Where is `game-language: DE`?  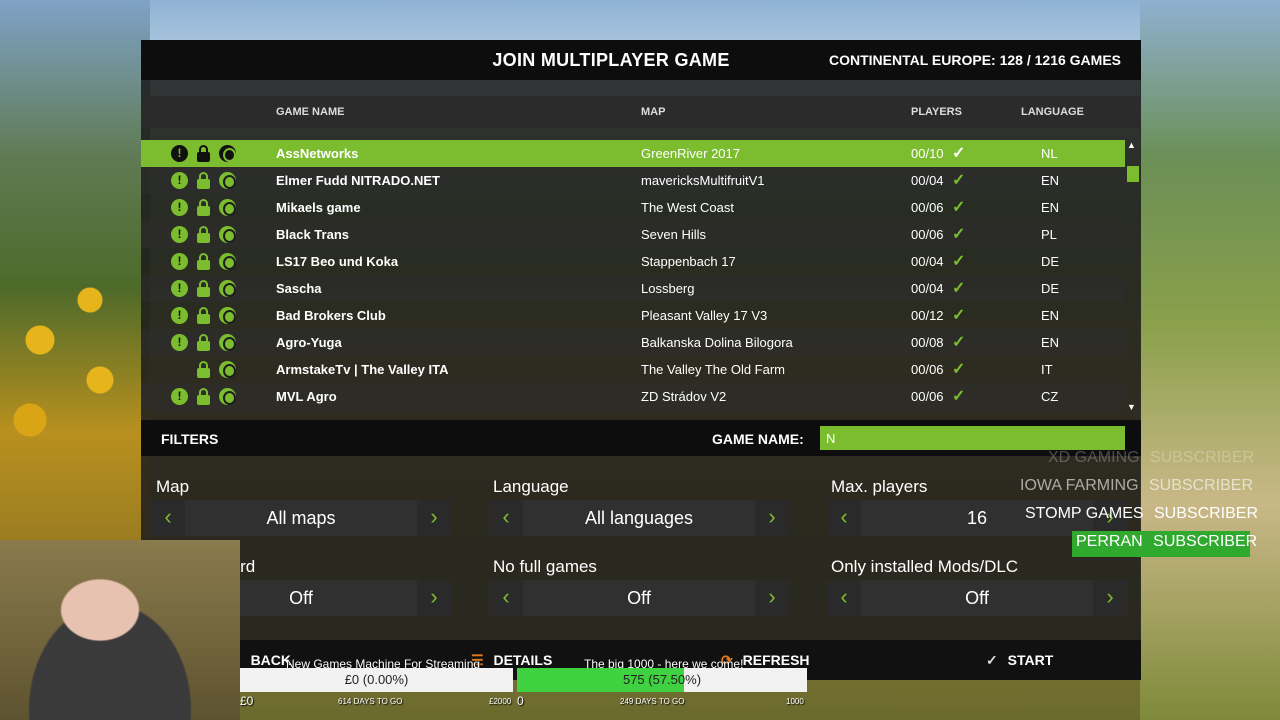 game-language: DE is located at coordinates (1050, 288).